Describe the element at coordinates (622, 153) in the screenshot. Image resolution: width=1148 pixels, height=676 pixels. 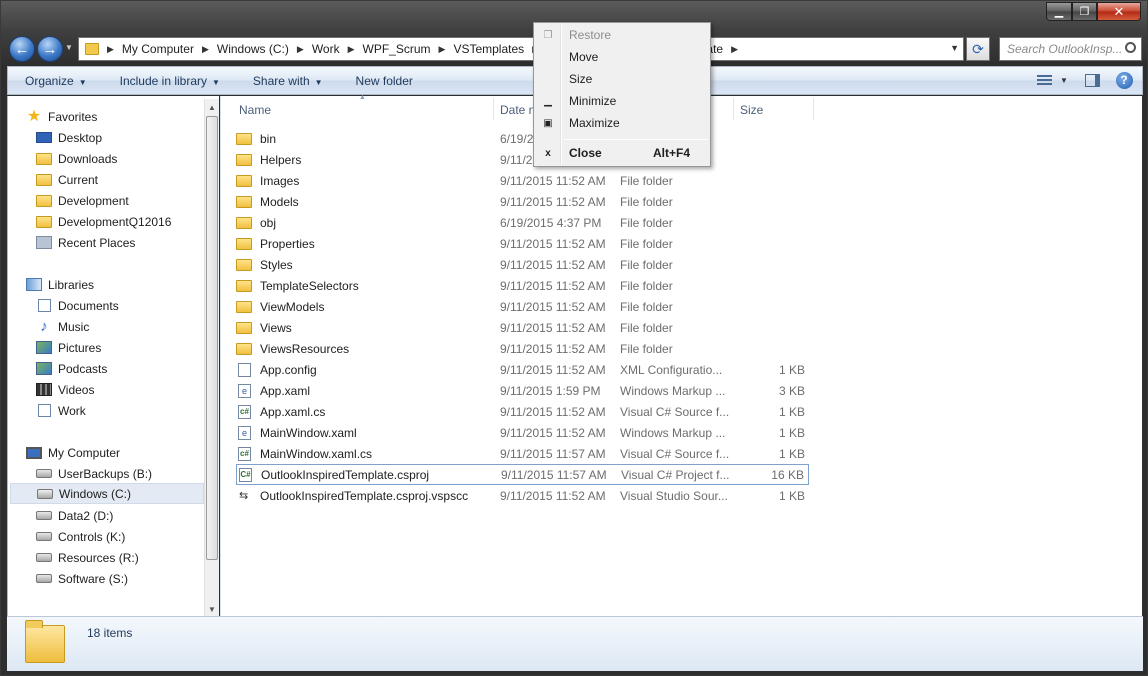
I see `menu-item-close: x Close Alt+F4` at that location.